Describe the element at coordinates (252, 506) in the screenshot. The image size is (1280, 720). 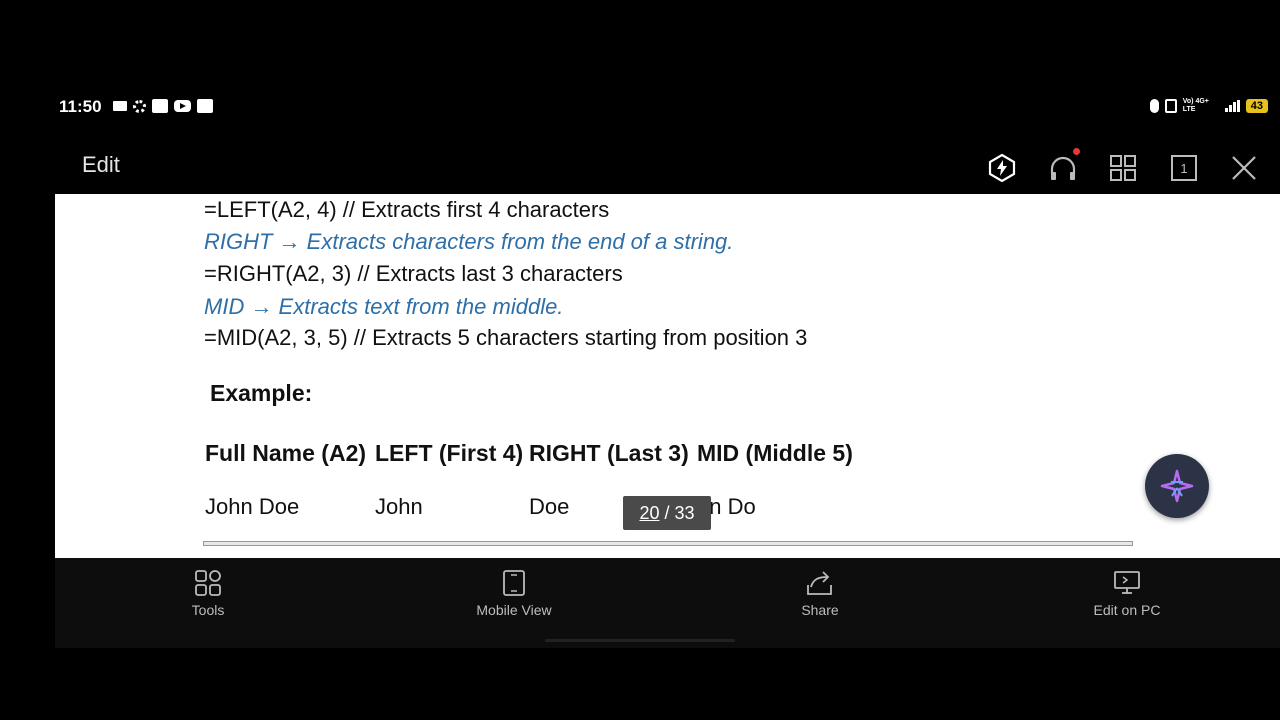
I see `table-cell-full-name: John Doe` at that location.